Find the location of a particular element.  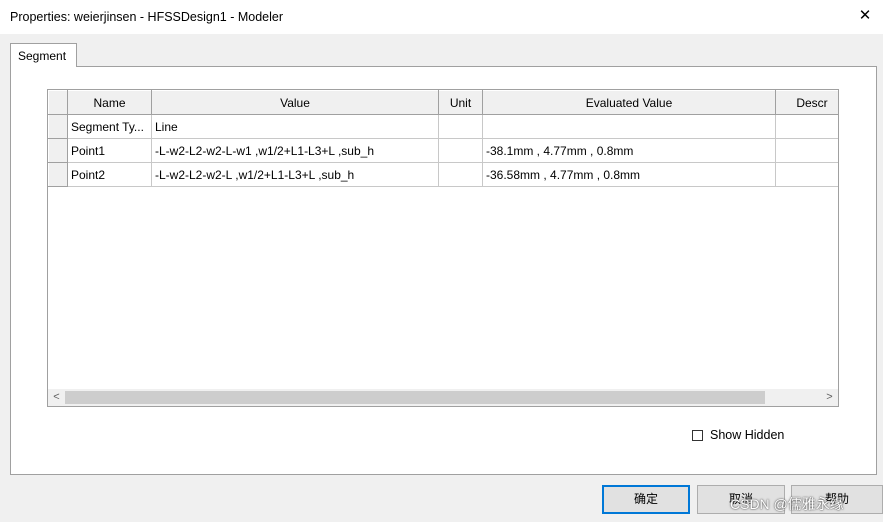

show-hidden-label: Show Hidden is located at coordinates (747, 435).